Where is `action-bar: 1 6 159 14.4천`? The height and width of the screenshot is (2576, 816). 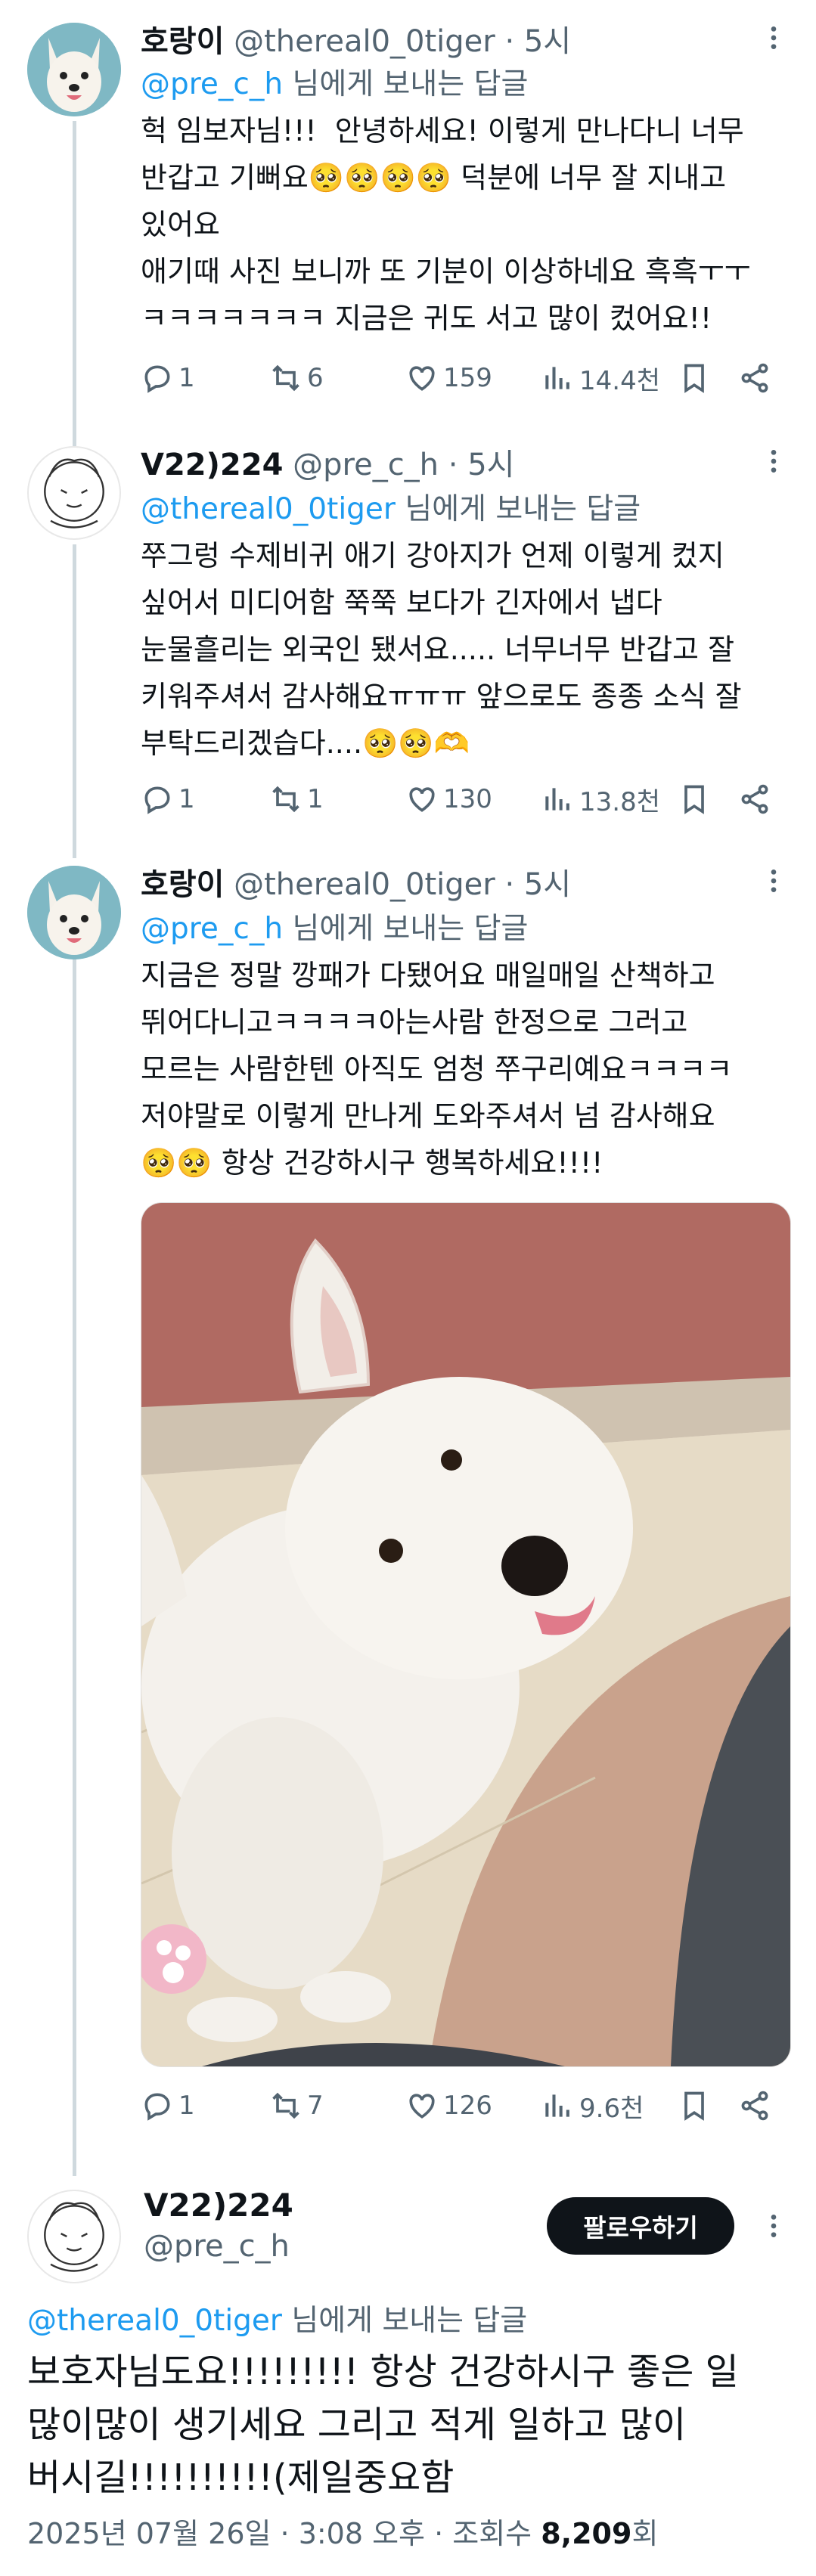 action-bar: 1 6 159 14.4천 is located at coordinates (466, 378).